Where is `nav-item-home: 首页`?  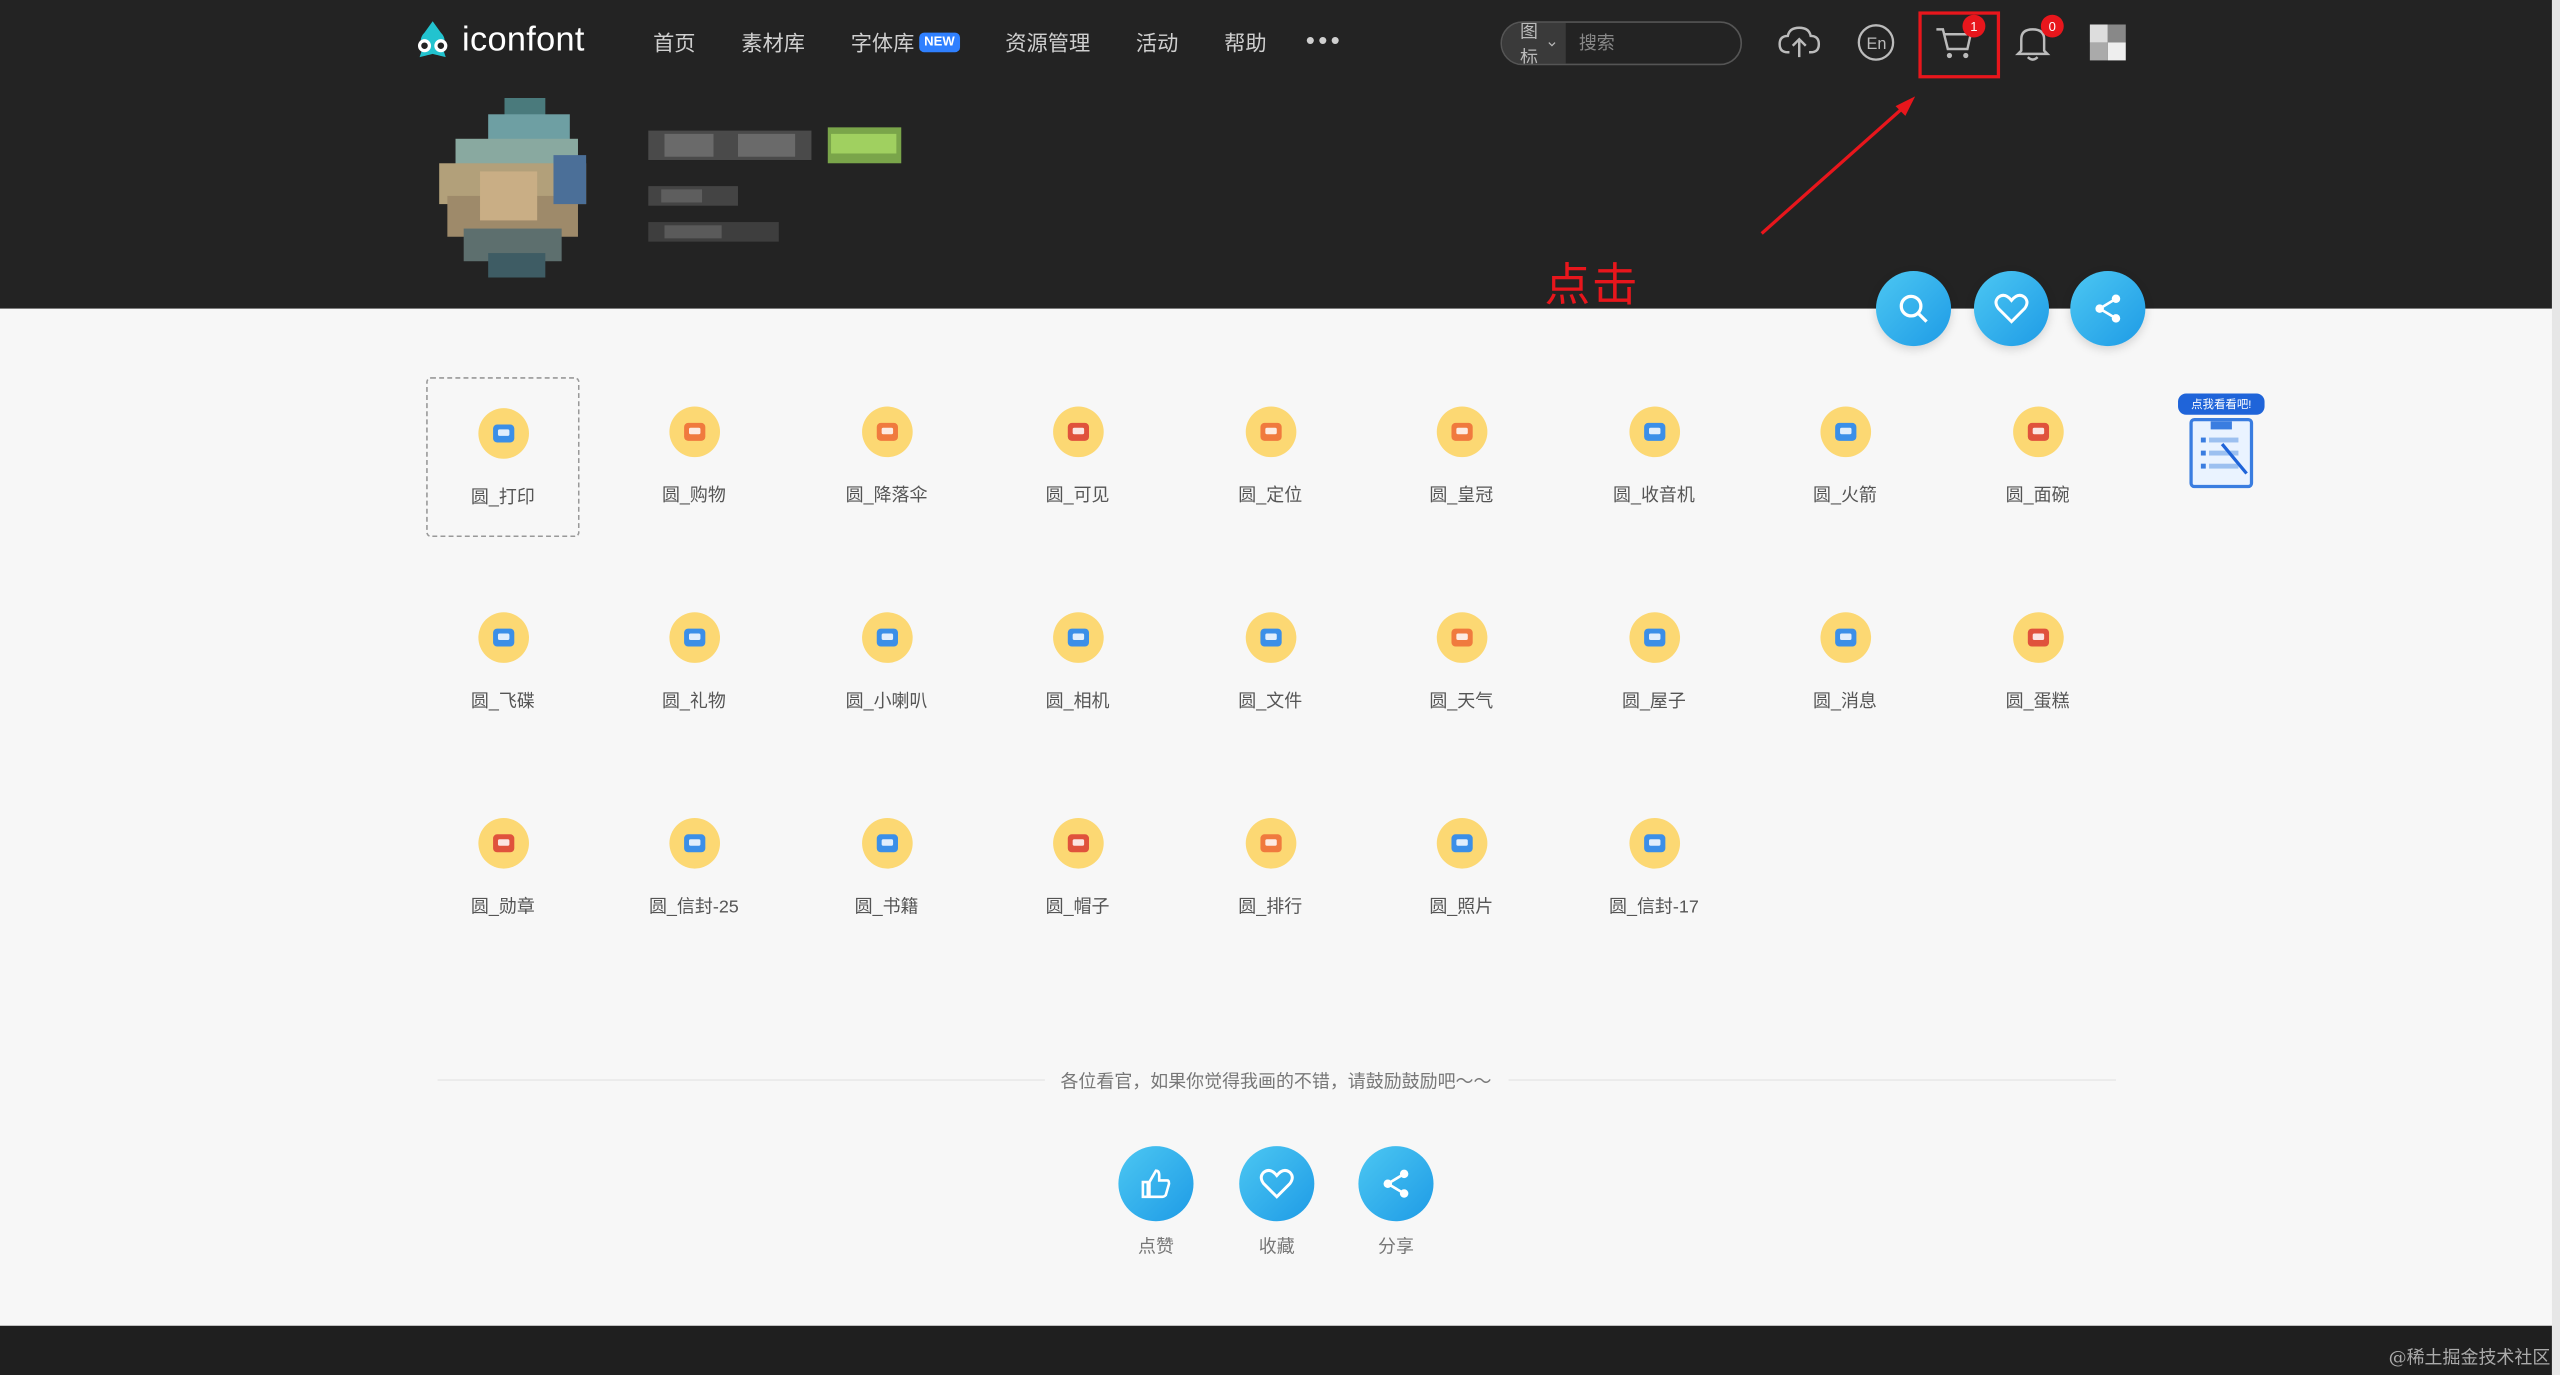
nav-item-home: 首页 is located at coordinates (674, 41).